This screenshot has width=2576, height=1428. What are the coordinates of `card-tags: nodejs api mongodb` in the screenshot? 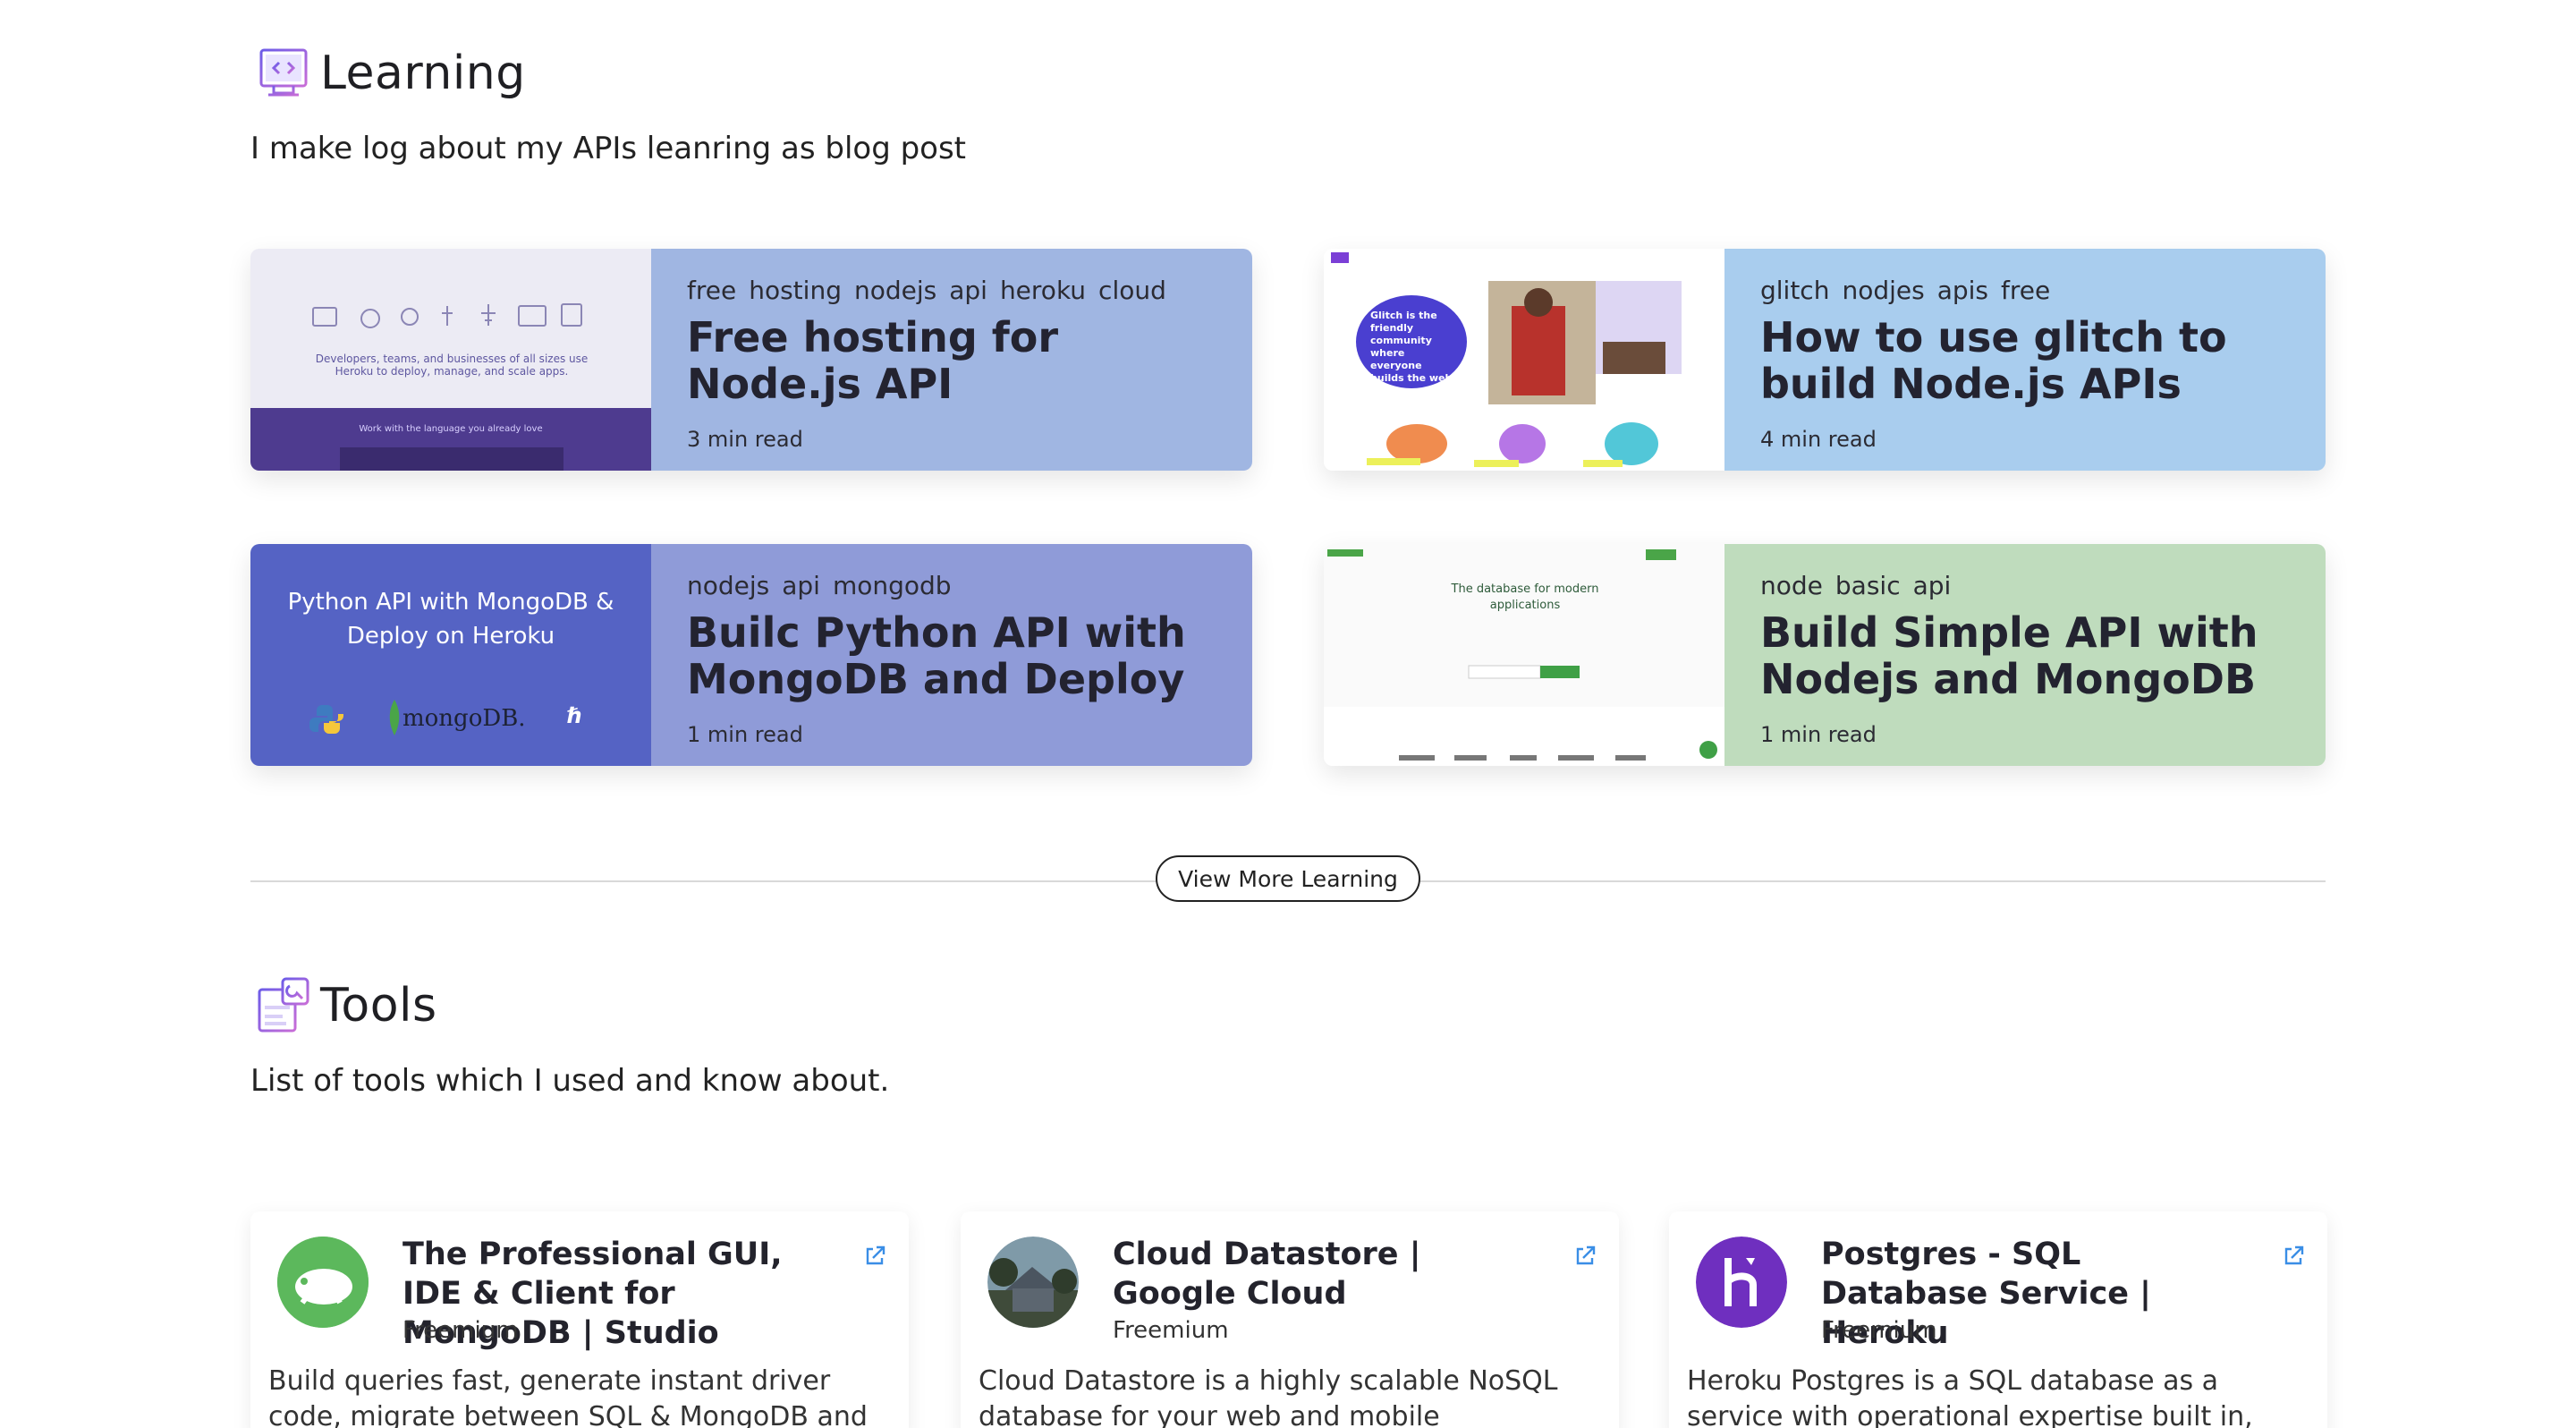 It's located at (951, 585).